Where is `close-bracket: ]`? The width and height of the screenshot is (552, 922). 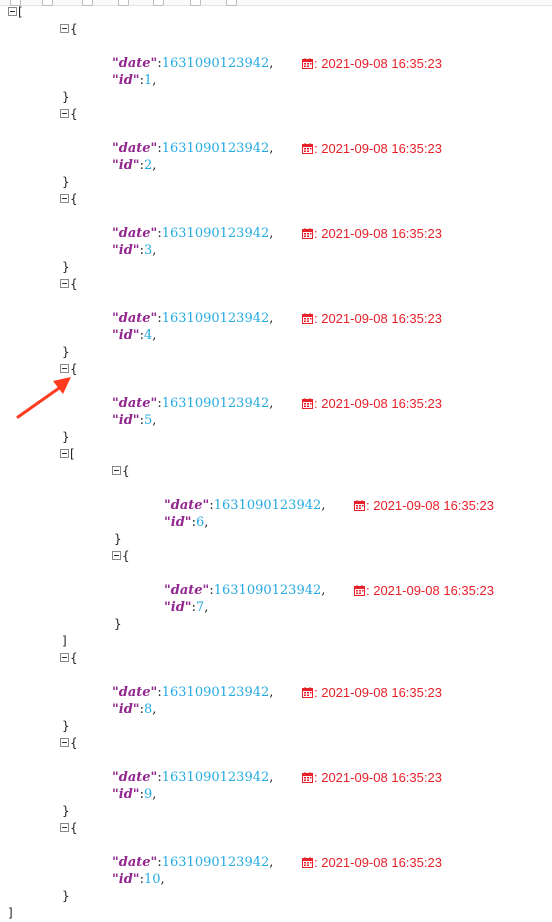 close-bracket: ] is located at coordinates (10, 913).